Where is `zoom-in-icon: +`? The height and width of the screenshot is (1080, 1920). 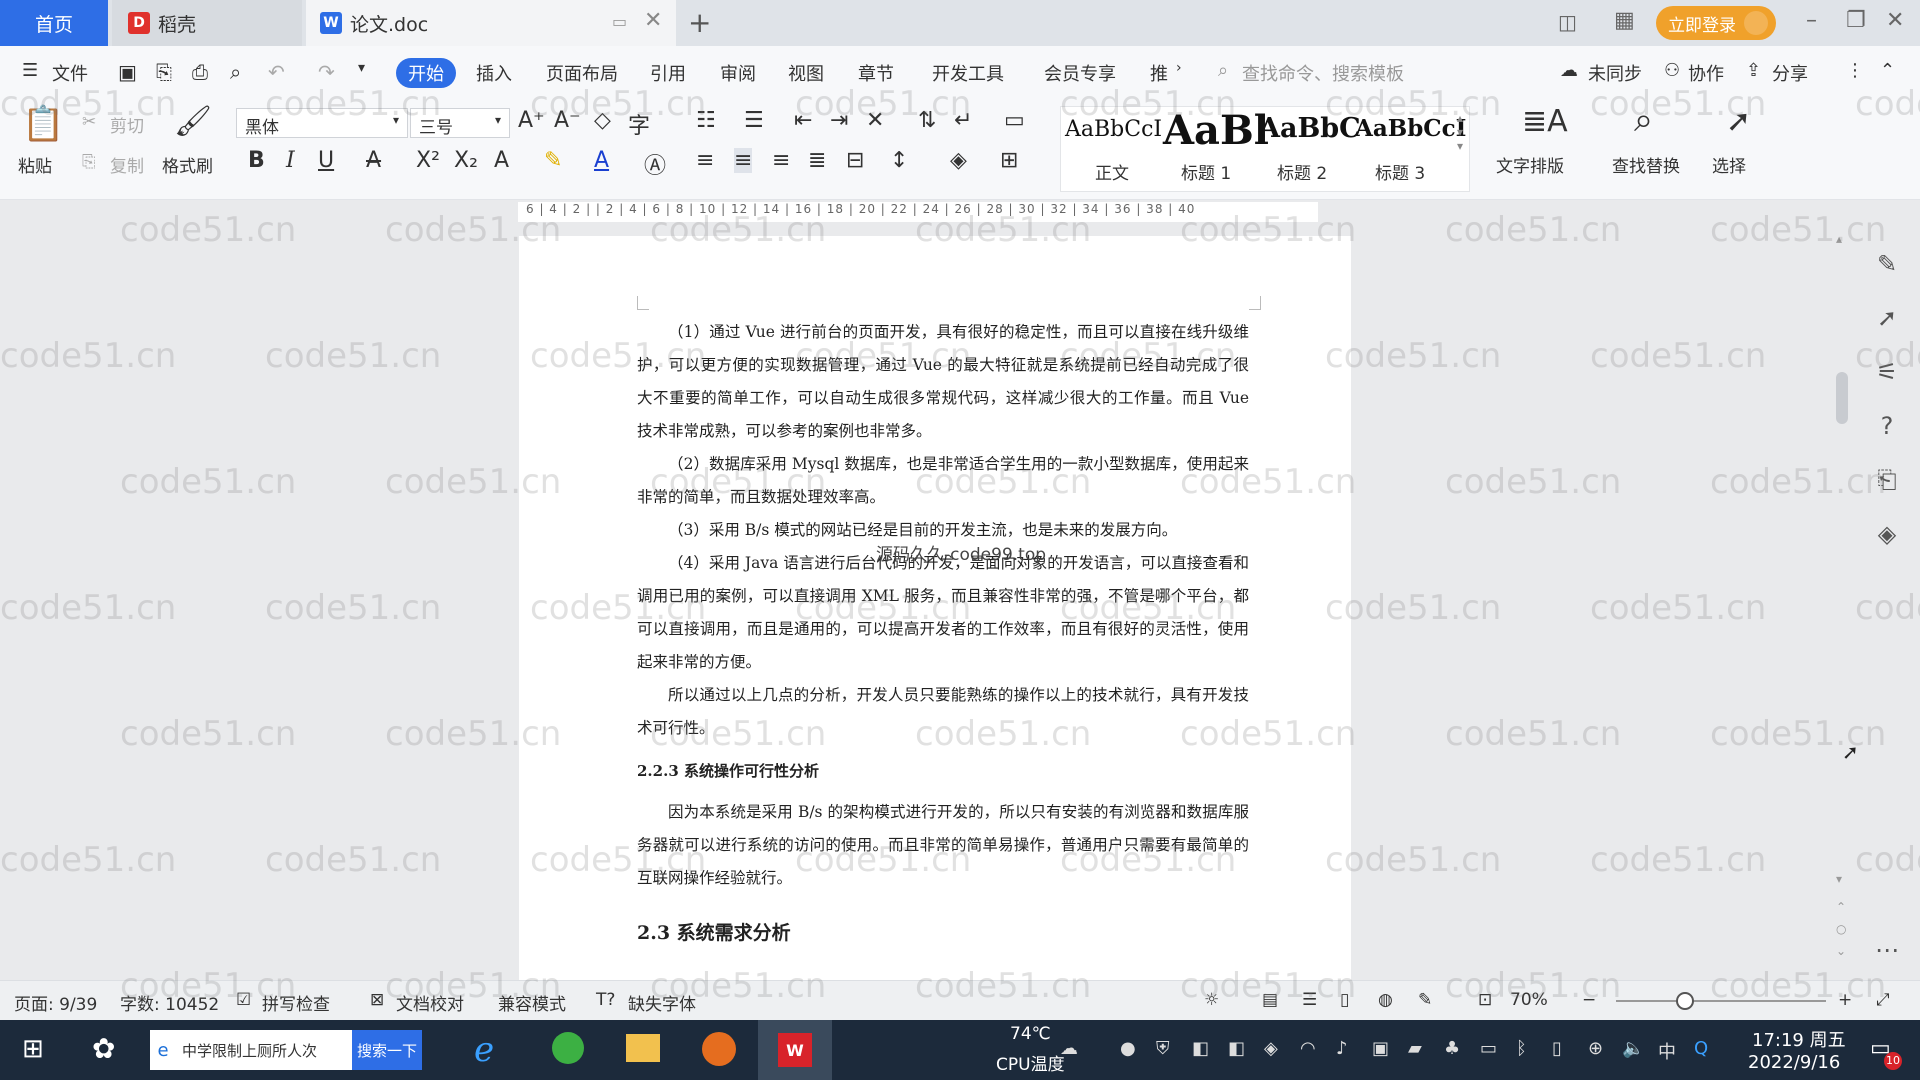
zoom-in-icon: + is located at coordinates (1845, 1000).